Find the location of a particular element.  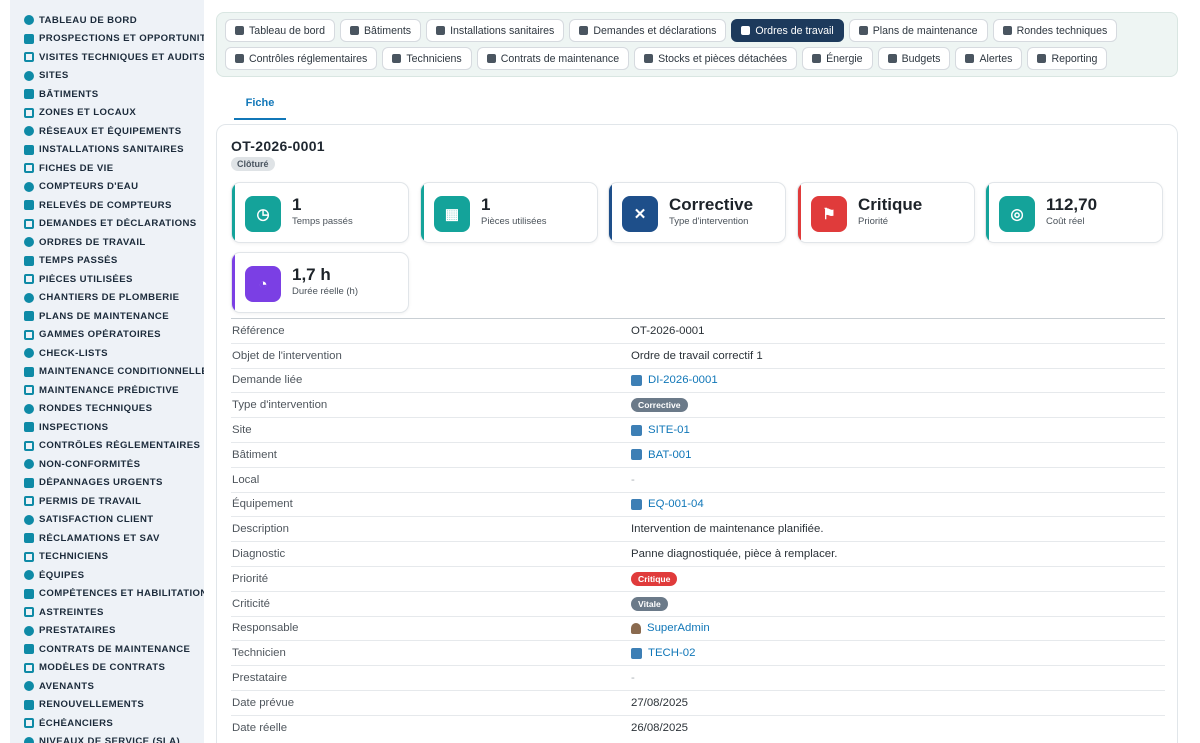

module-tab: Techniciens is located at coordinates (427, 58).